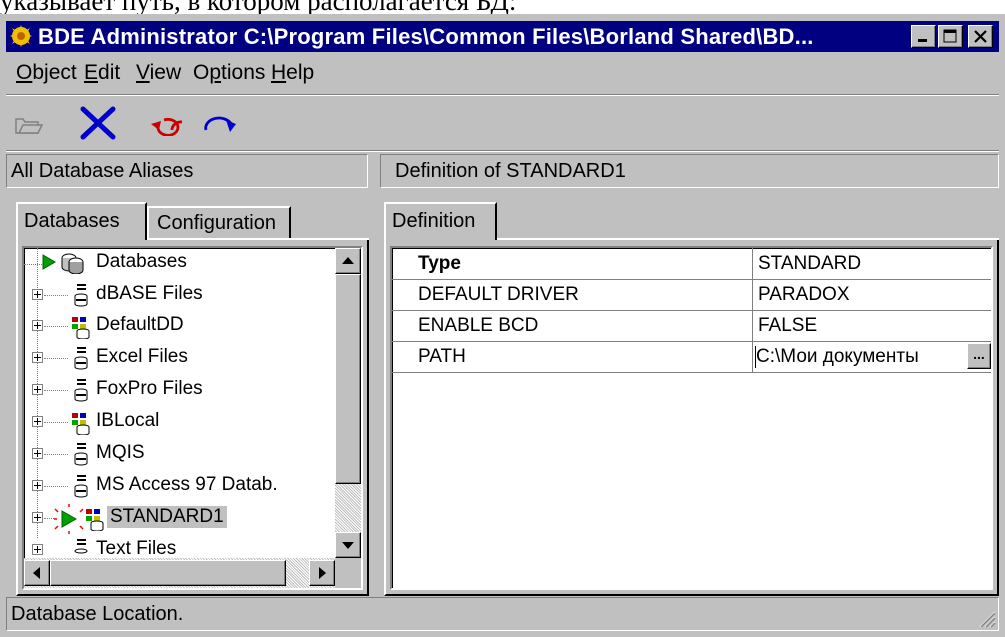 The height and width of the screenshot is (637, 1005). Describe the element at coordinates (502, 614) in the screenshot. I see `status-bar: Database Location.` at that location.